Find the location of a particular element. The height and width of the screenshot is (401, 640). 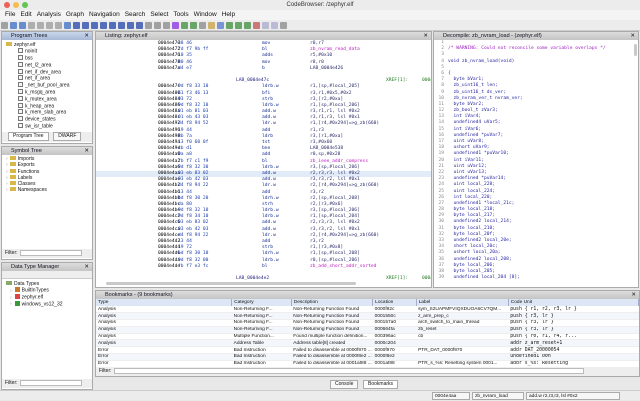

tree-item: k_mem_slab_area is located at coordinates (49, 112).